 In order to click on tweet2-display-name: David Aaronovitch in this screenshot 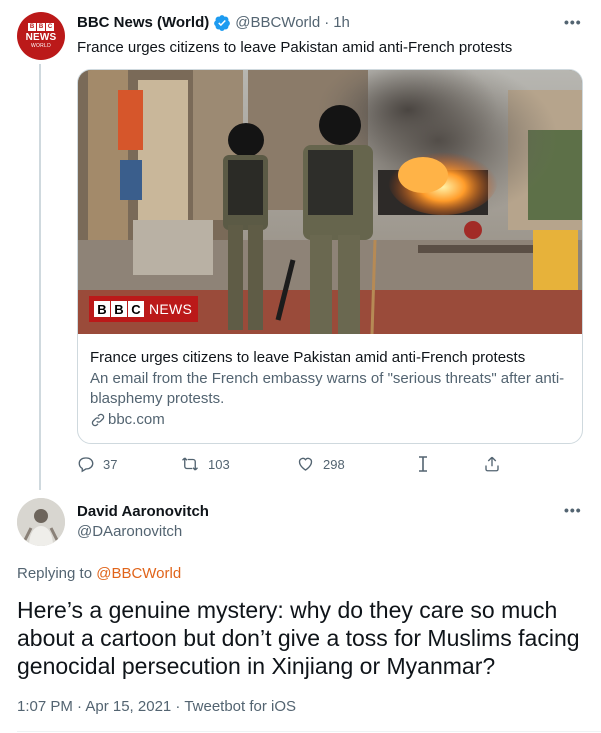, I will do `click(143, 512)`.